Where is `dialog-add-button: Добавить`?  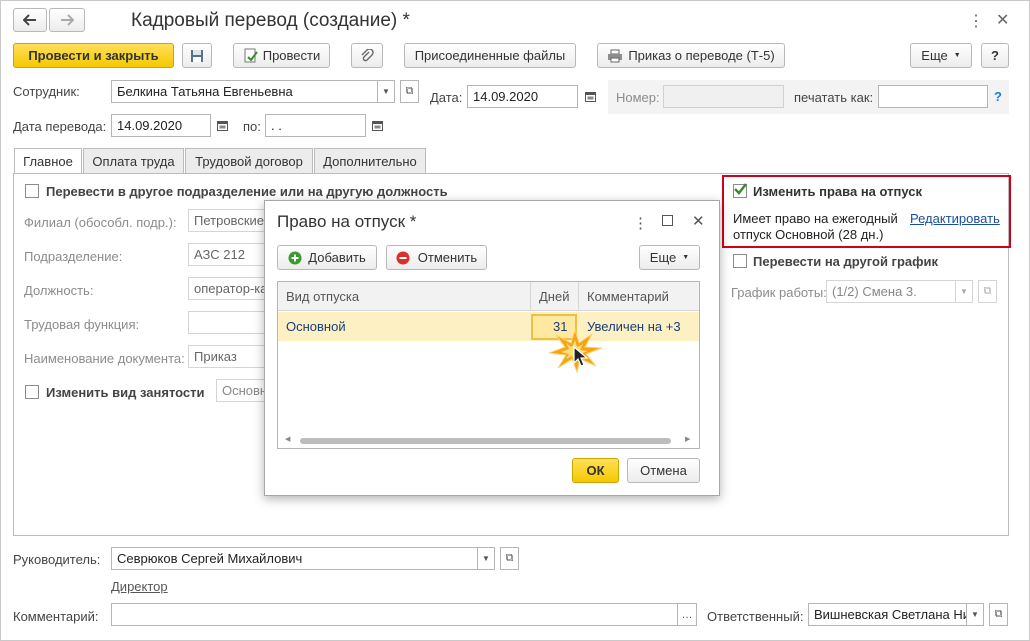 dialog-add-button: Добавить is located at coordinates (327, 257).